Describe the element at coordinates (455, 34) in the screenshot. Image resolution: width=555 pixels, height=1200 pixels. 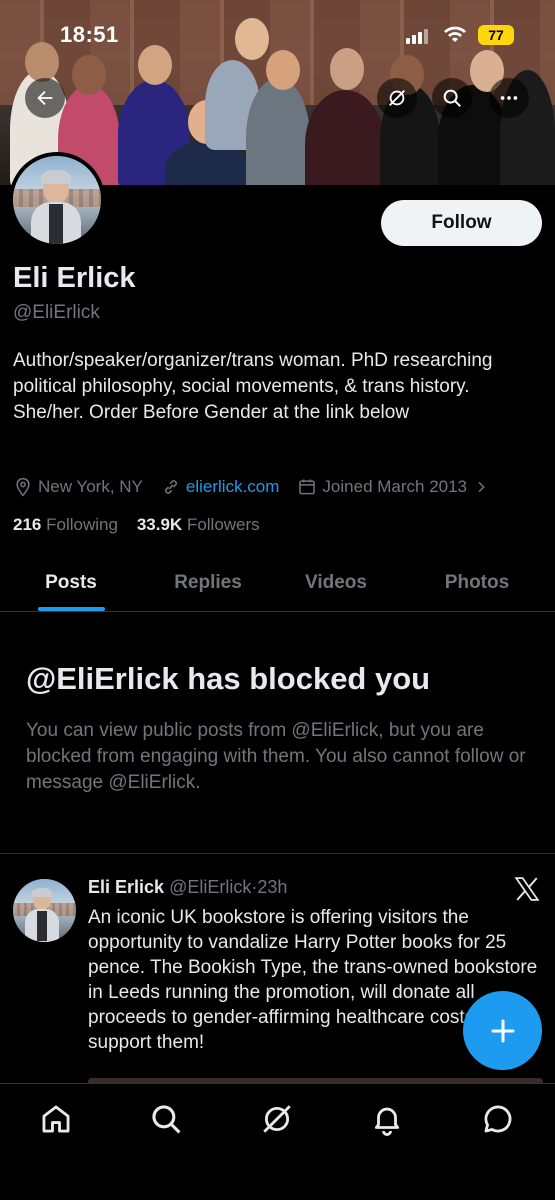
I see `wifi-icon` at that location.